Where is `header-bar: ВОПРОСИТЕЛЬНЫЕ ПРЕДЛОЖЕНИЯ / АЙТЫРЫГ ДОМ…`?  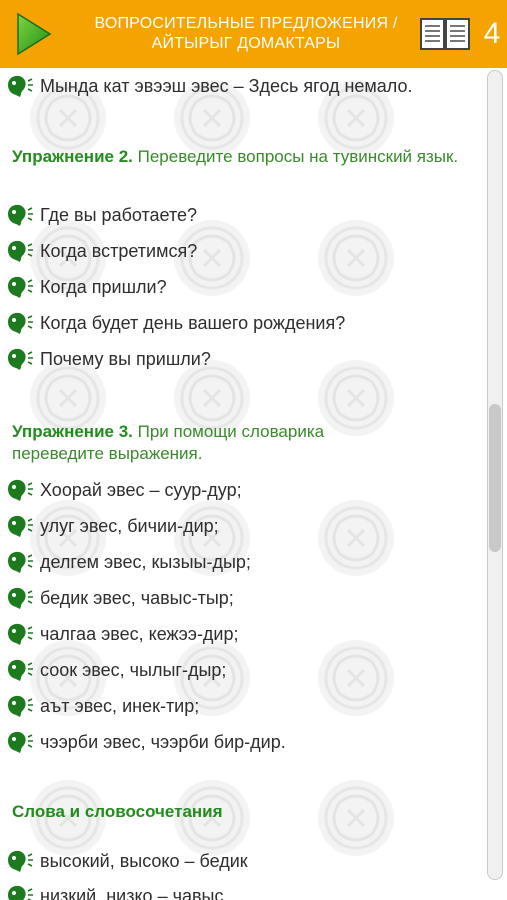
header-bar: ВОПРОСИТЕЛЬНЫЕ ПРЕДЛОЖЕНИЯ / АЙТЫРЫГ ДОМ… is located at coordinates (253, 34).